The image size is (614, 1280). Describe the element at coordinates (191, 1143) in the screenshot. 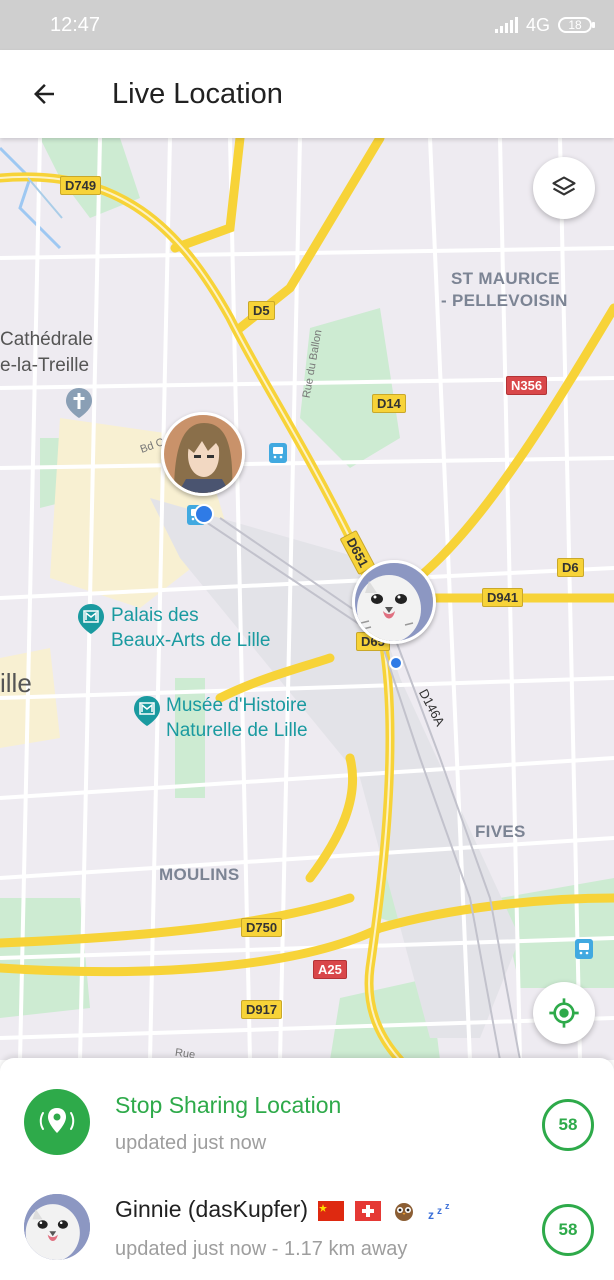

I see `stop-sharing-subtitle: updated just now` at that location.